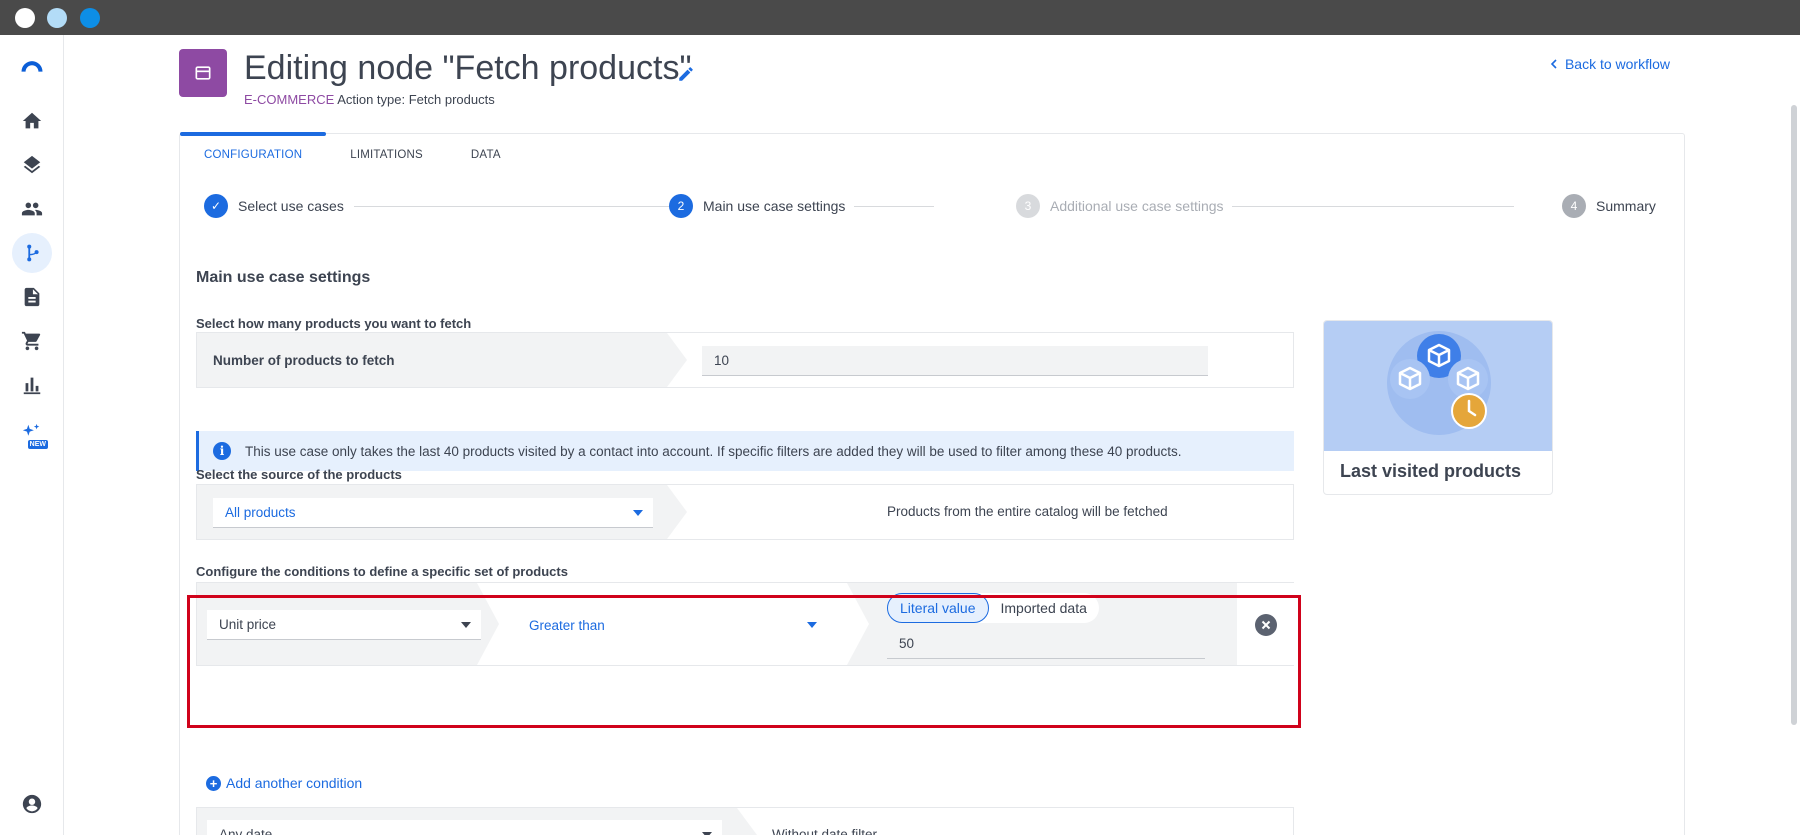  Describe the element at coordinates (260, 512) in the screenshot. I see `source-select-value: All products` at that location.